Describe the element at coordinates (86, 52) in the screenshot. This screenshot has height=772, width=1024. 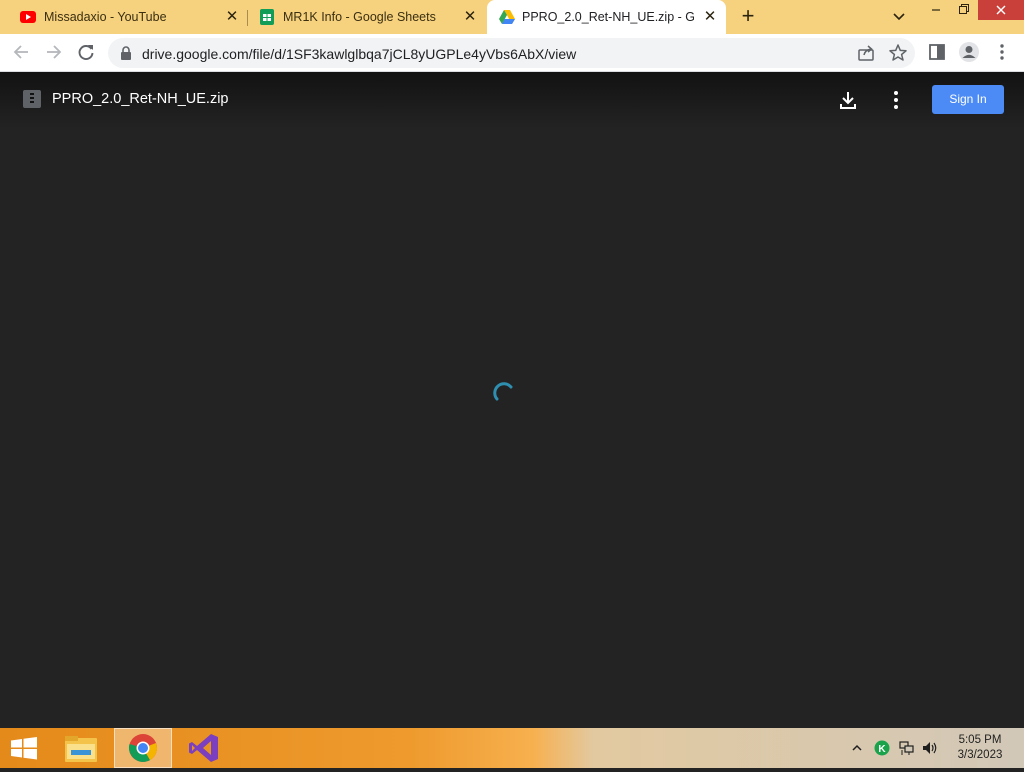
I see `reload-icon` at that location.